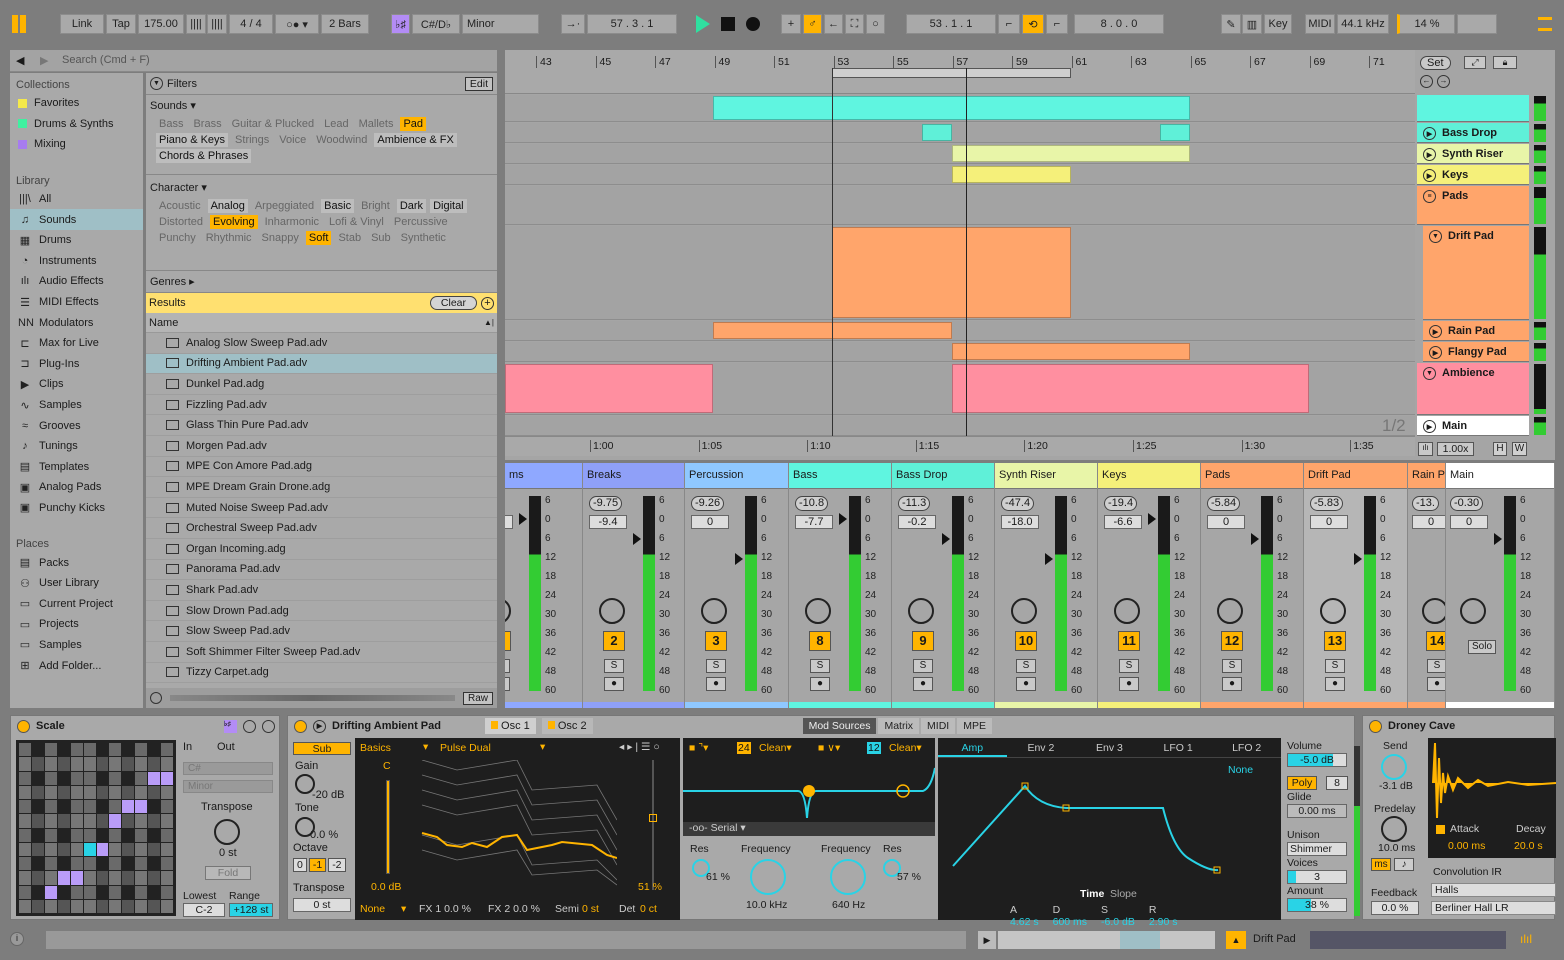 The image size is (1564, 960). What do you see at coordinates (567, 726) in the screenshot?
I see `tab-osc2: Osc 2` at bounding box center [567, 726].